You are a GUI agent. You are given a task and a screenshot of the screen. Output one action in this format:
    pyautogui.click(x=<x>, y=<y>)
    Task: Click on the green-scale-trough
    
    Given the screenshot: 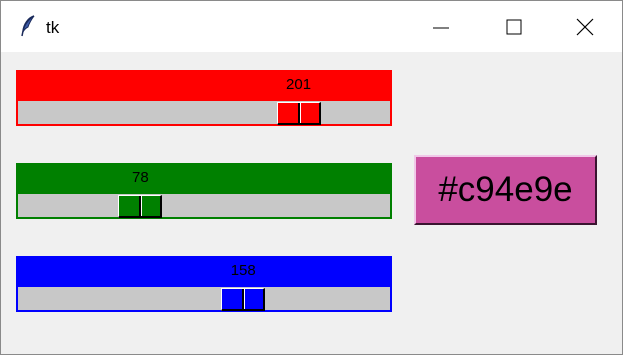 What is the action you would take?
    pyautogui.click(x=204, y=205)
    